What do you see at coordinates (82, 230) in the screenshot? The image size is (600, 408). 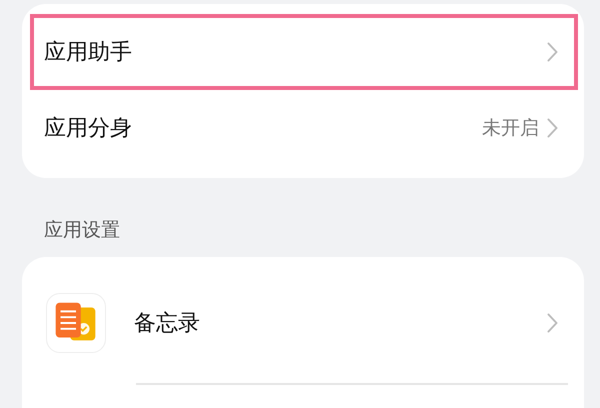 I see `section-header: 应用设置` at bounding box center [82, 230].